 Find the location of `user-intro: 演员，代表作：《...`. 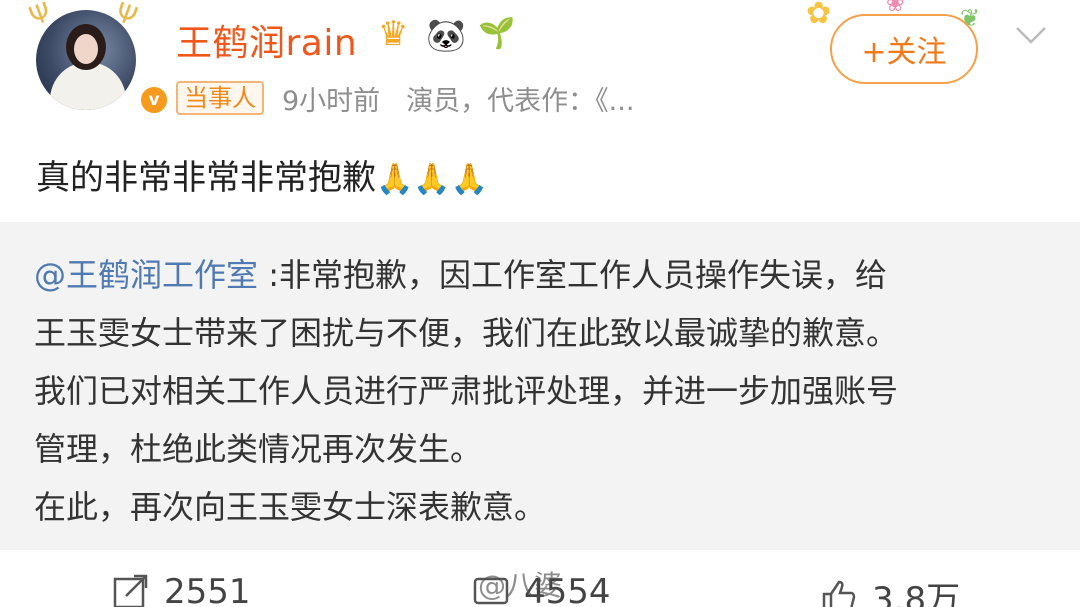

user-intro: 演员，代表作：《... is located at coordinates (520, 101).